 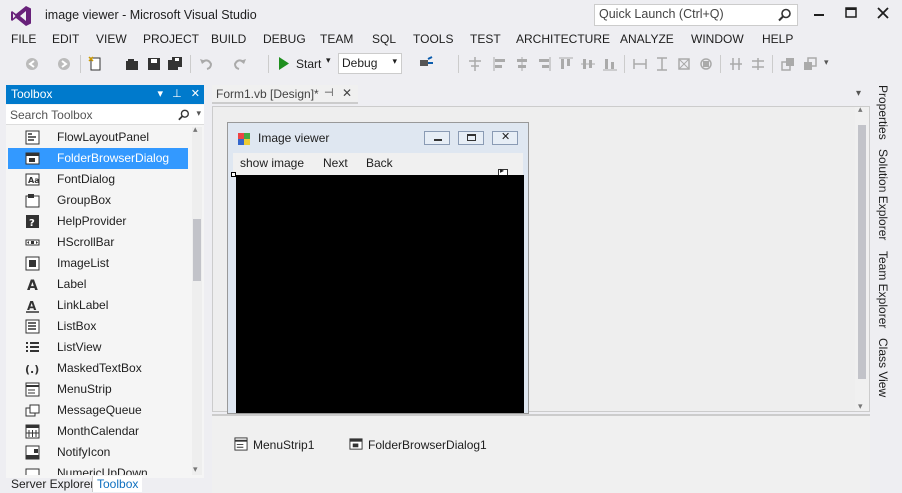 I want to click on menu-debug: DEBUG, so click(x=284, y=39).